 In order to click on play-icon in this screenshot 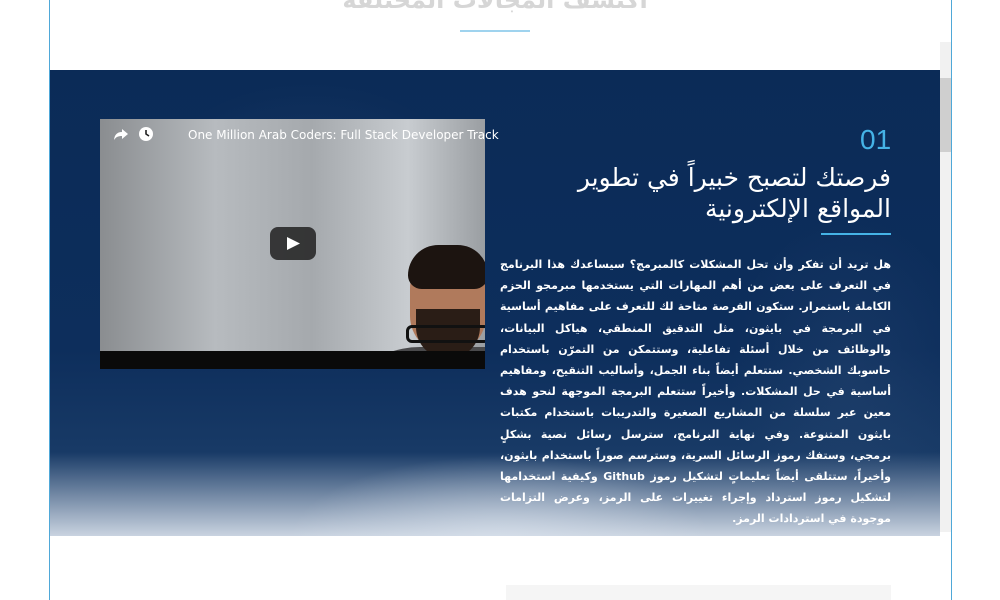, I will do `click(293, 243)`.